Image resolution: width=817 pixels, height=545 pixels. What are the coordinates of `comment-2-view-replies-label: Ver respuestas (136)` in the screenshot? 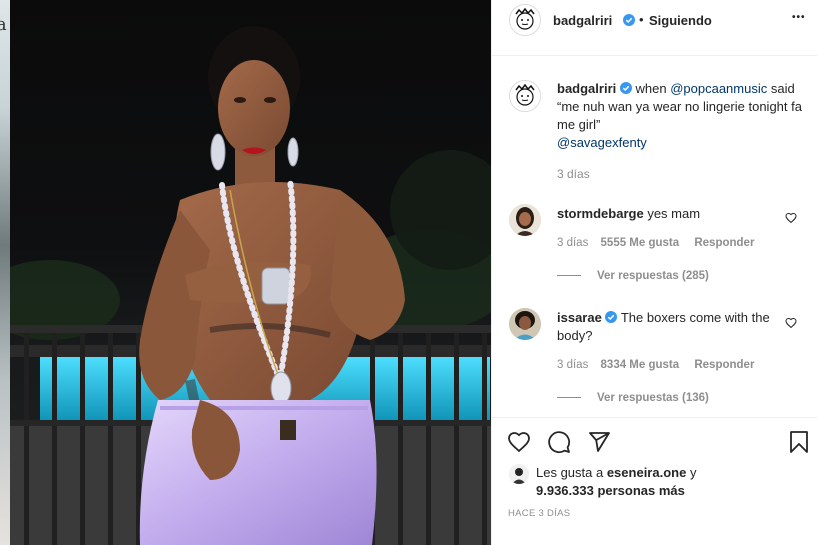 It's located at (653, 398).